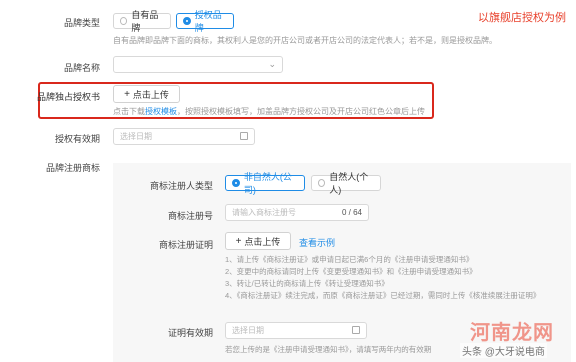 This screenshot has height=362, width=576. Describe the element at coordinates (349, 183) in the screenshot. I see `radio-individual-label: 自然人(个人)` at that location.